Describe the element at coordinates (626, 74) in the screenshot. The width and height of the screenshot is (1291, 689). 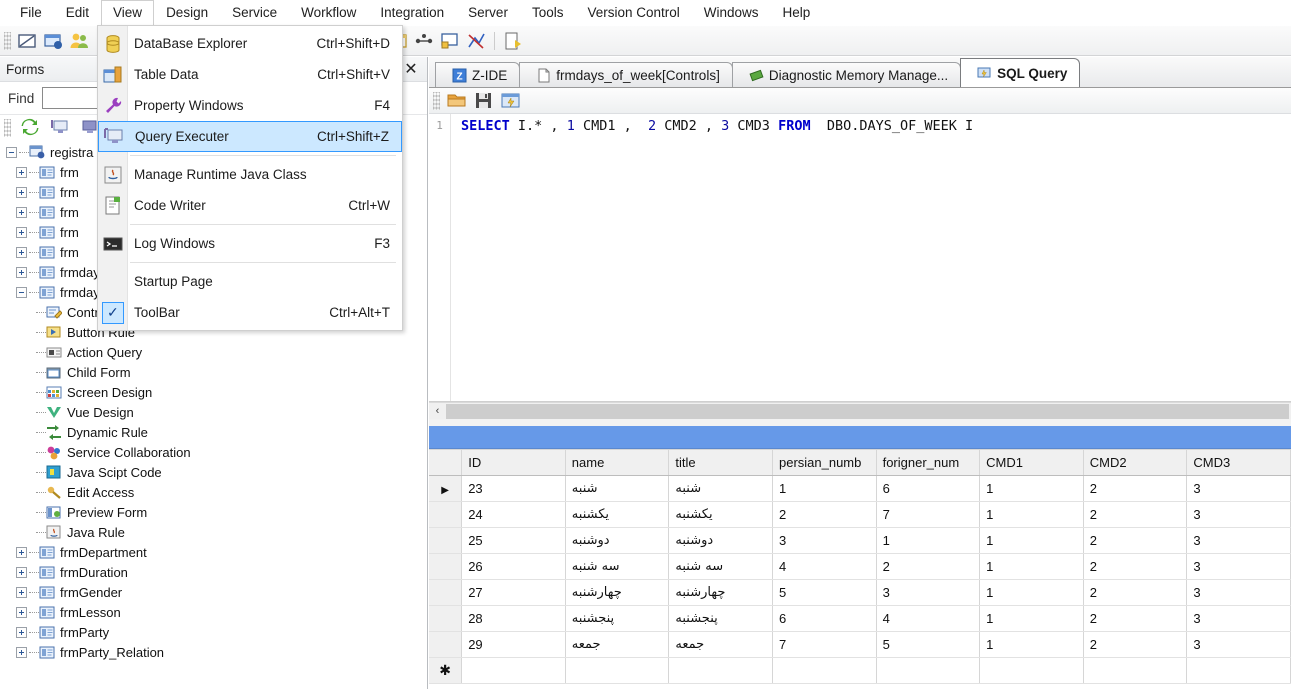
I see `tab-frmdays-of-week-controls: frmdays_of_week[Controls]` at that location.